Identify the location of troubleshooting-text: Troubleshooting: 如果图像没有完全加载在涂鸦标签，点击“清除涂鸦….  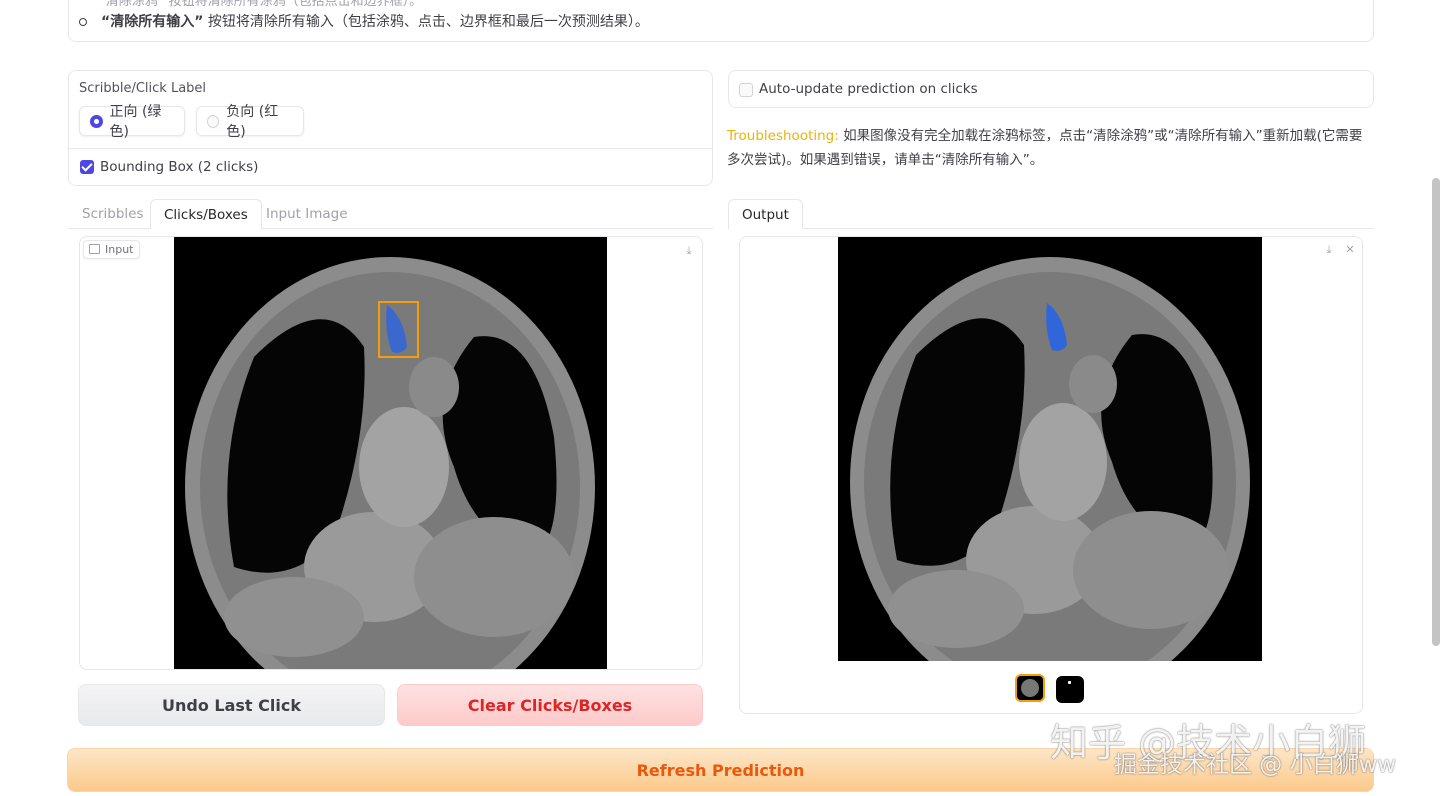
(1051, 148).